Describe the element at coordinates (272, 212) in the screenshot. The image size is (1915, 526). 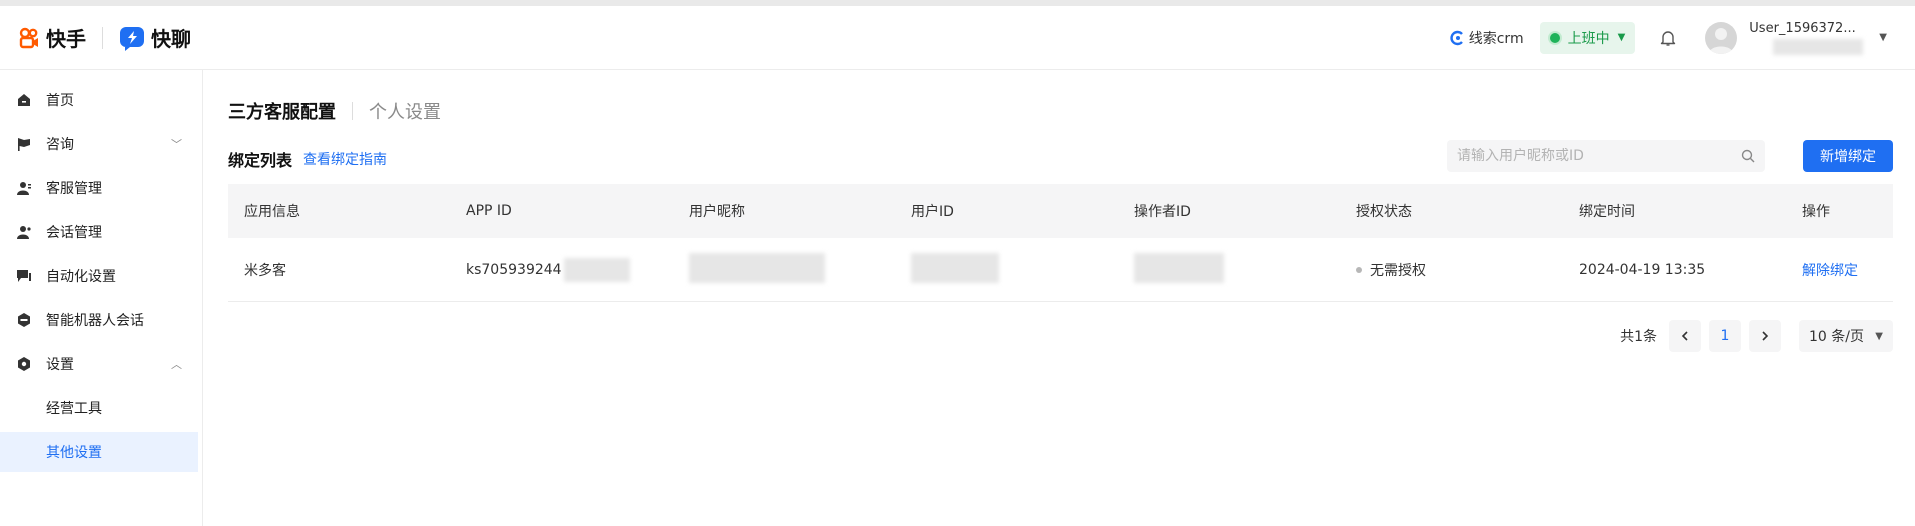
I see `column-header: 应用信息` at that location.